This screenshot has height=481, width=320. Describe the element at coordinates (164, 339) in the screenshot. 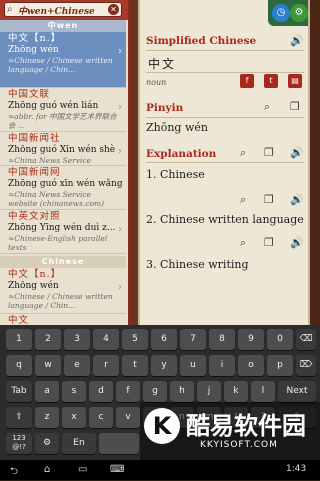

I see `key-6: 6` at that location.